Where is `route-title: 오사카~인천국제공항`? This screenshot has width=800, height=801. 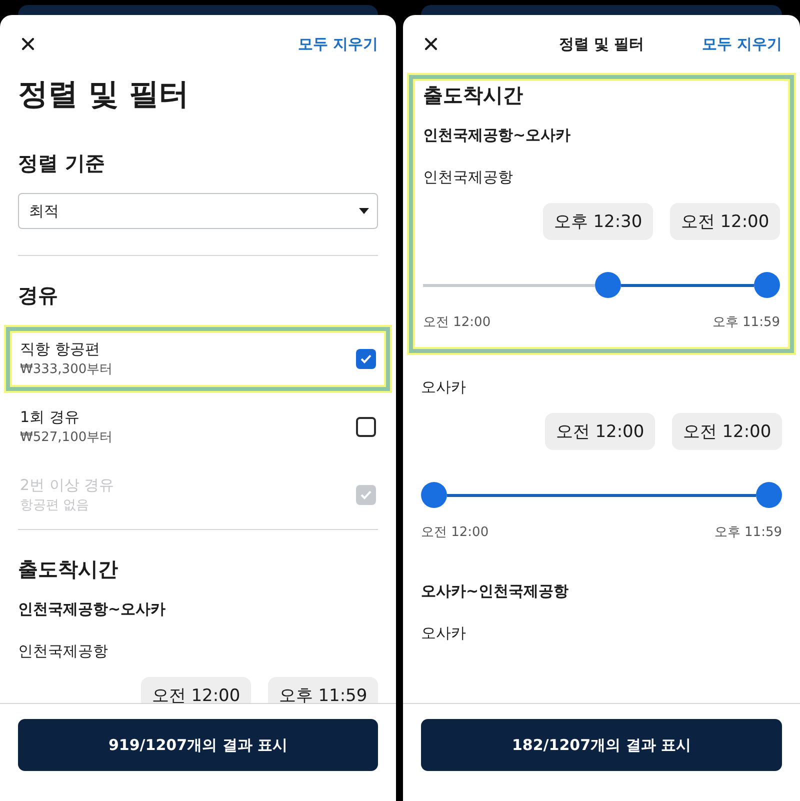 route-title: 오사카~인천국제공항 is located at coordinates (495, 591).